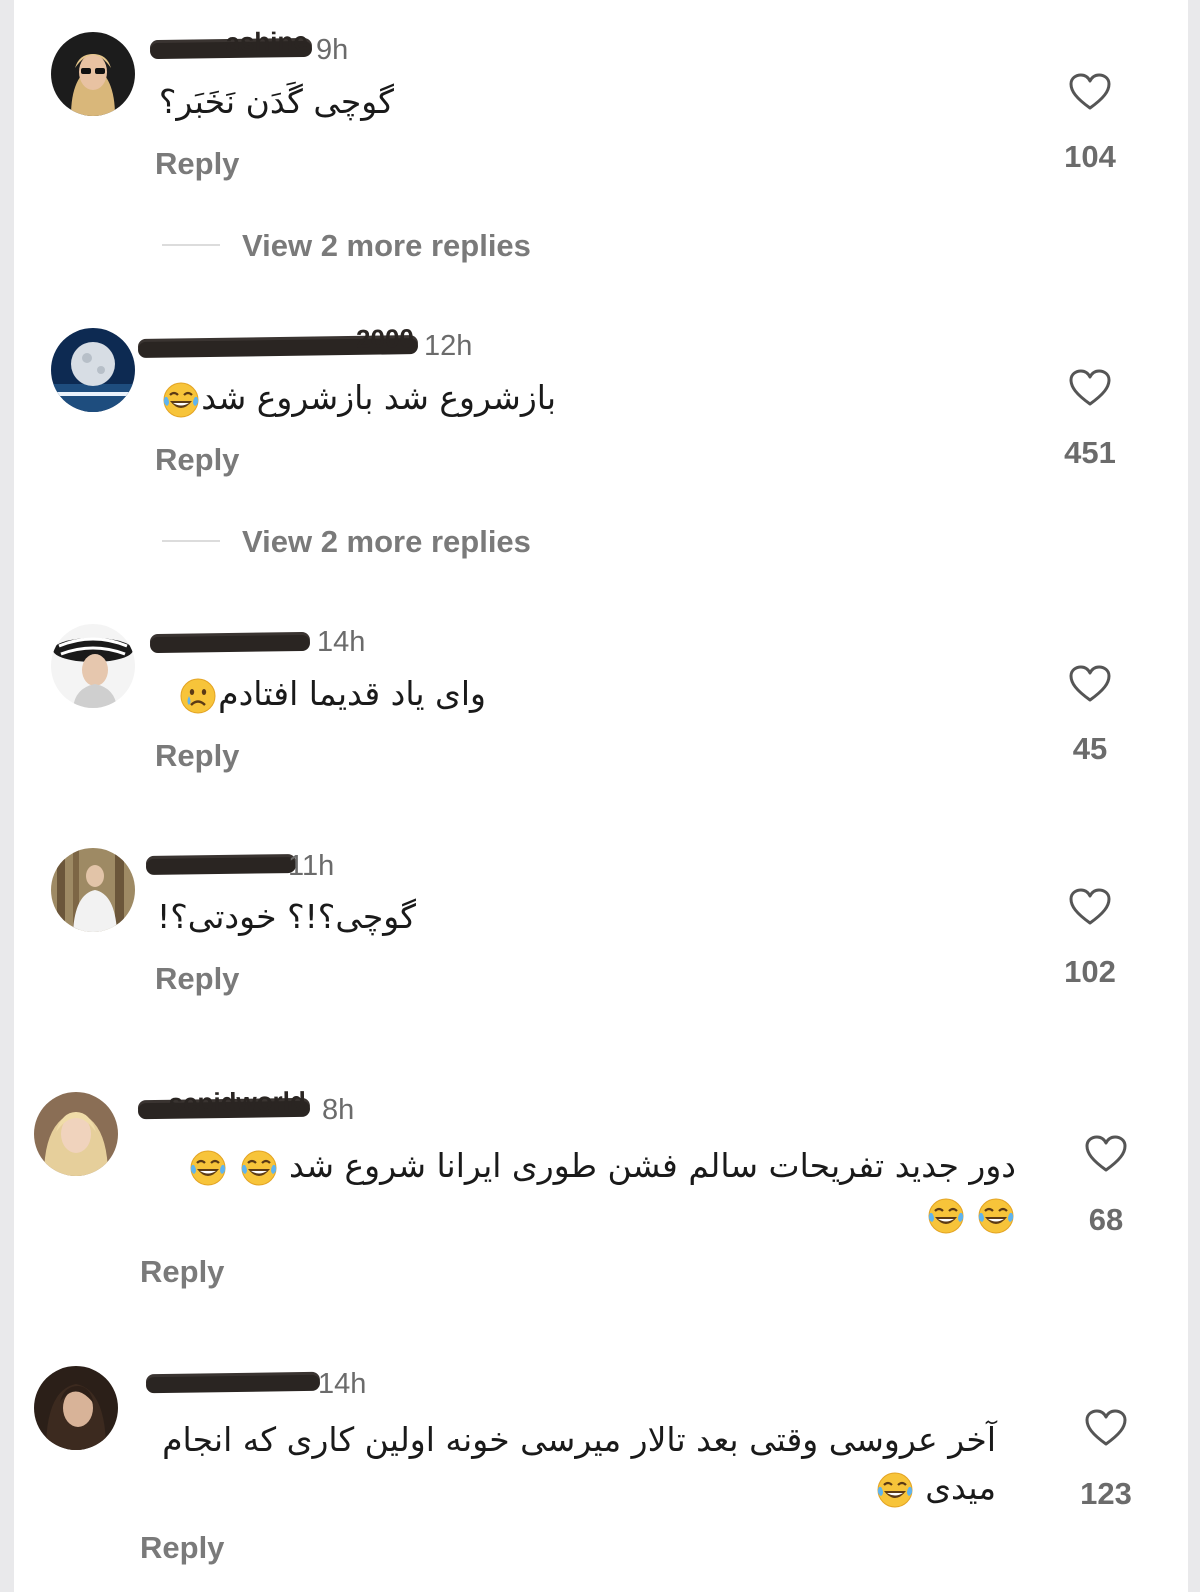 This screenshot has width=1200, height=1592. What do you see at coordinates (1106, 1219) in the screenshot?
I see `like-count: 68` at bounding box center [1106, 1219].